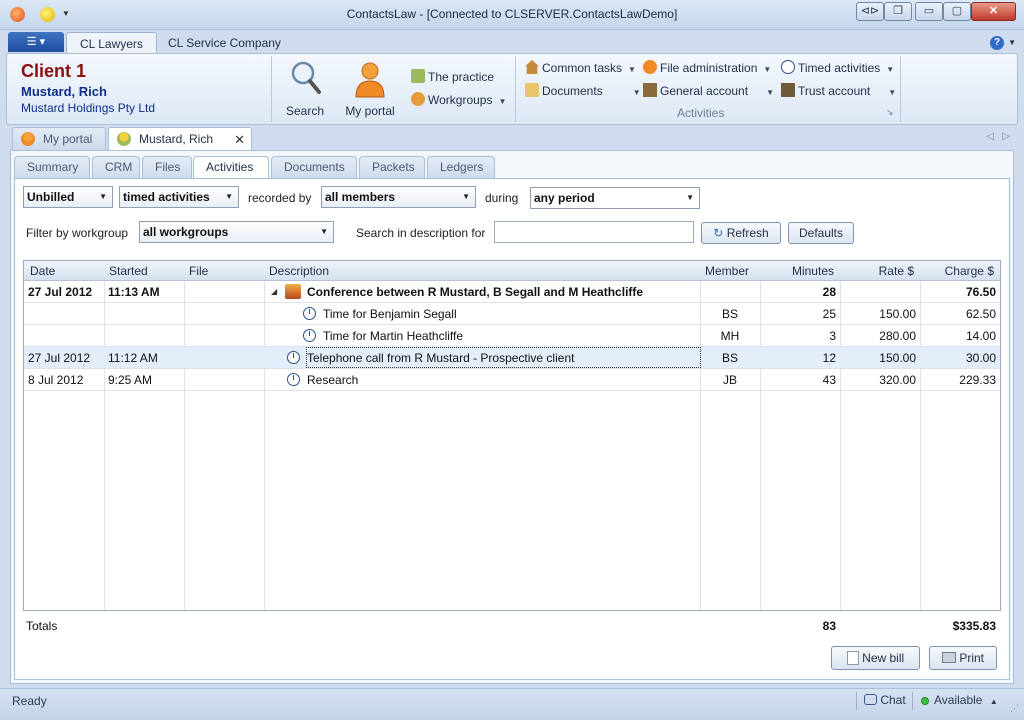 The height and width of the screenshot is (720, 1024). Describe the element at coordinates (64, 91) in the screenshot. I see `client-name: Mustard, Rich` at that location.